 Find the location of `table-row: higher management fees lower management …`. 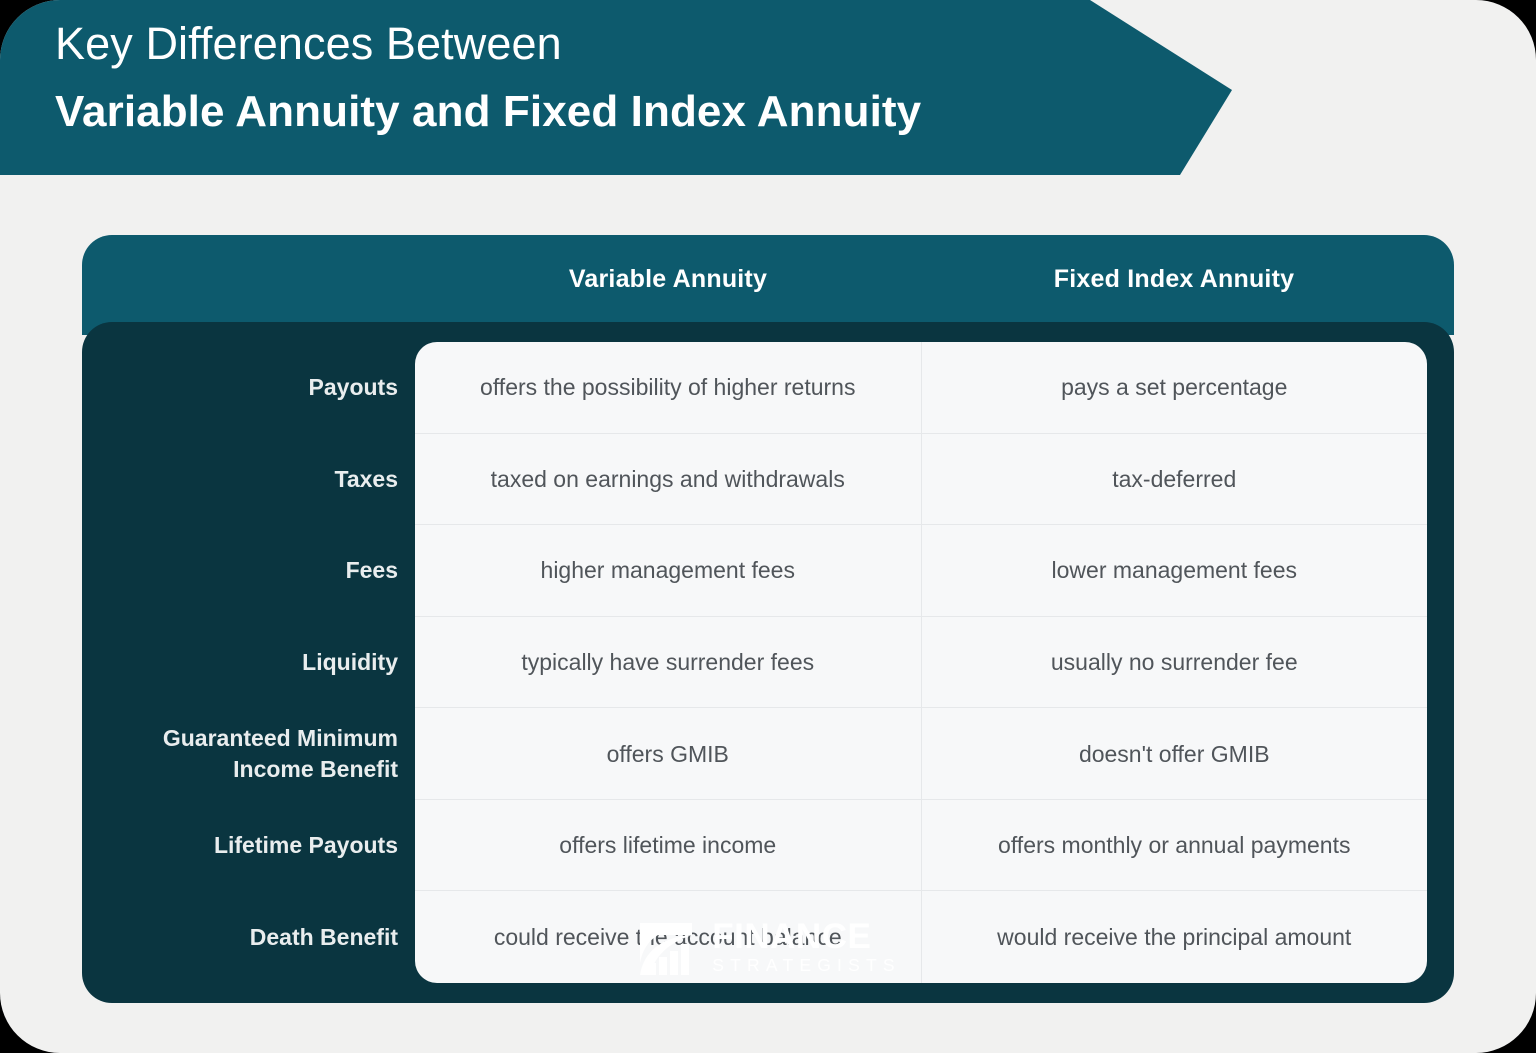

table-row: higher management fees lower management … is located at coordinates (921, 571).